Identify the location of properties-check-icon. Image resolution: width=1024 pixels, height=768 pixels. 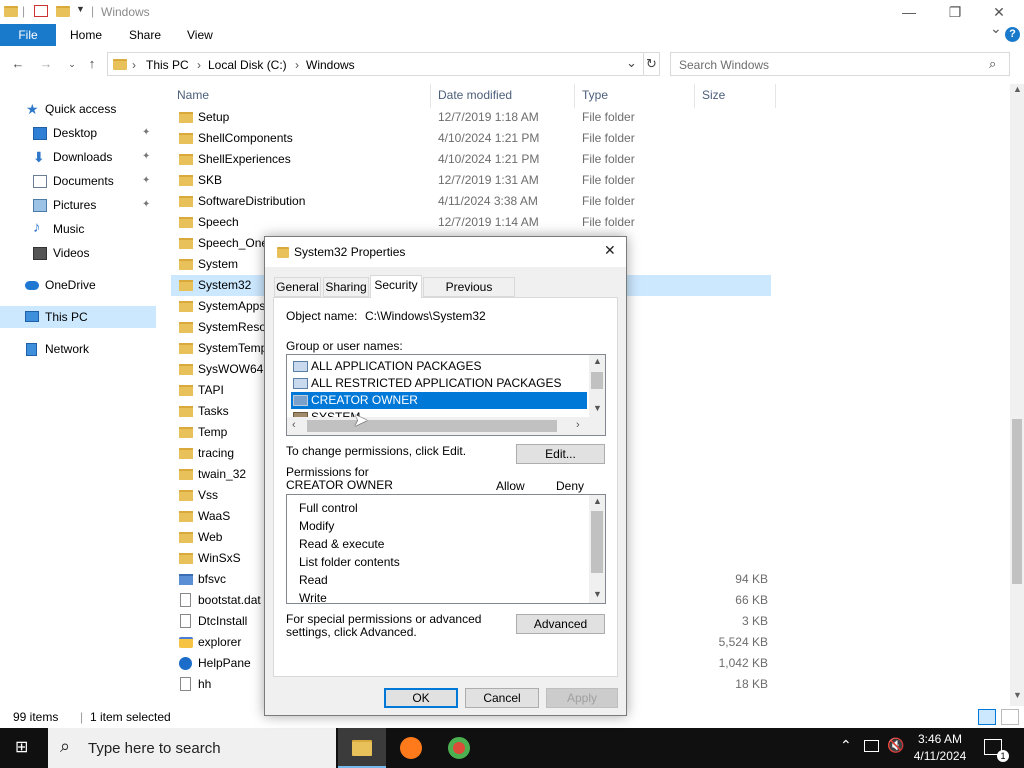
(41, 11).